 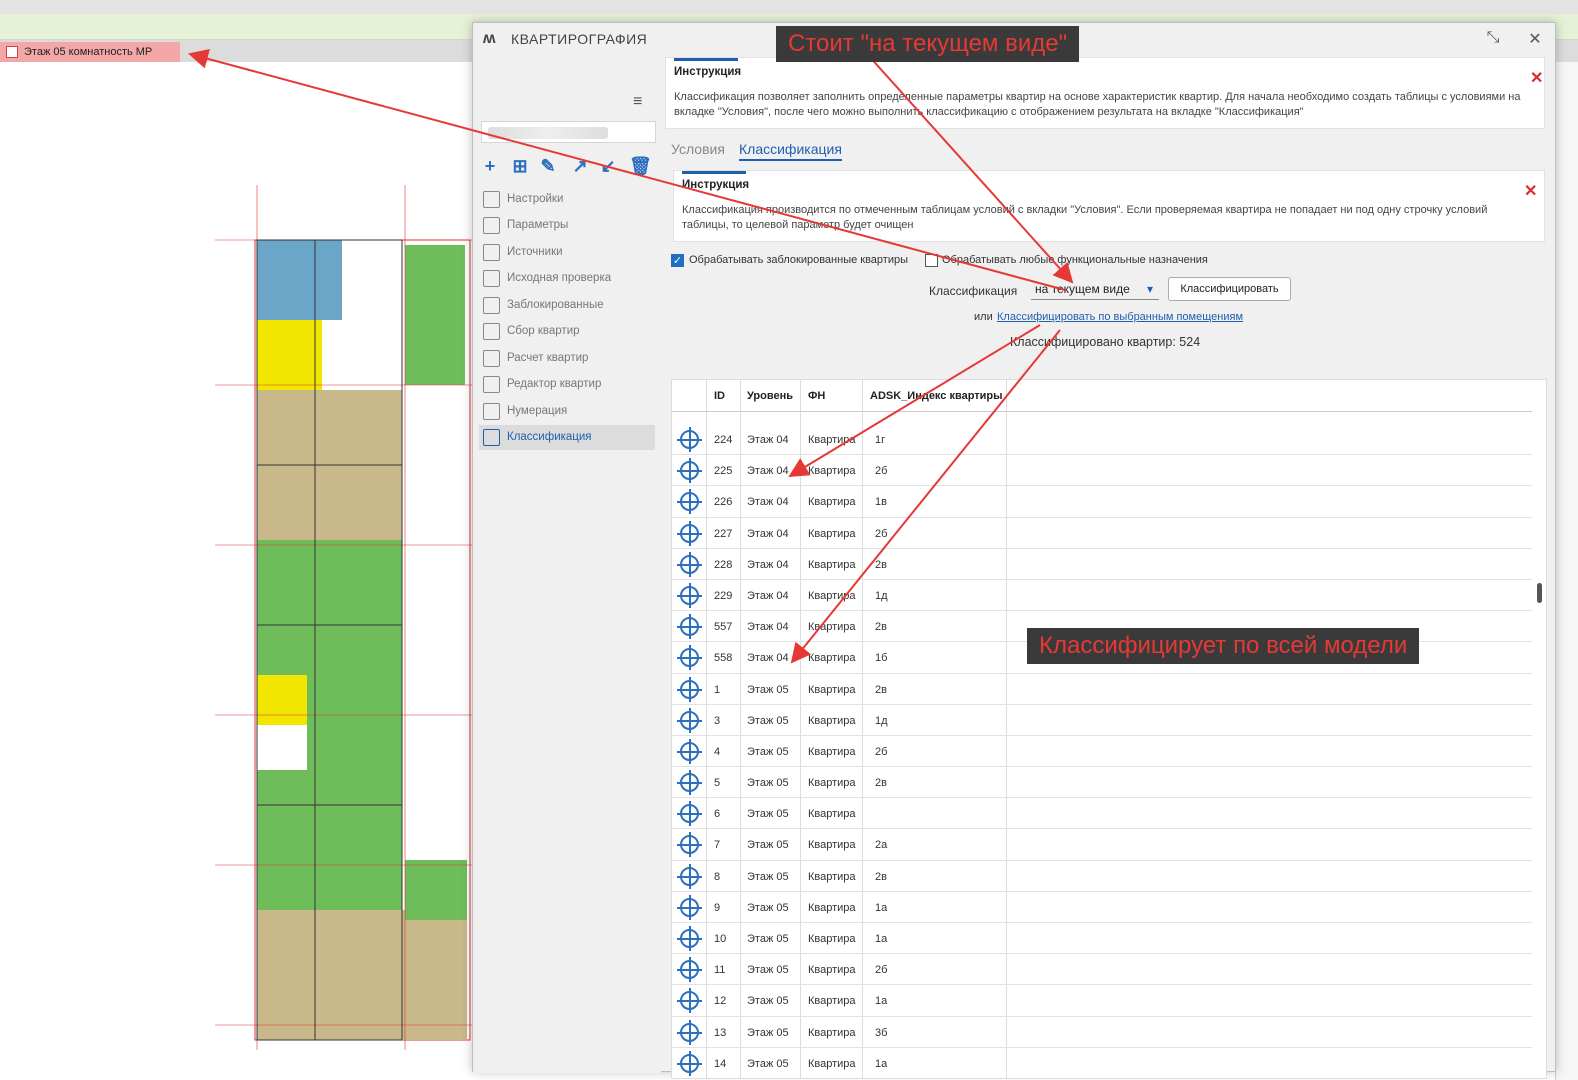 What do you see at coordinates (928, 44) in the screenshot?
I see `annotation-top: Стоит "на текущем виде"` at bounding box center [928, 44].